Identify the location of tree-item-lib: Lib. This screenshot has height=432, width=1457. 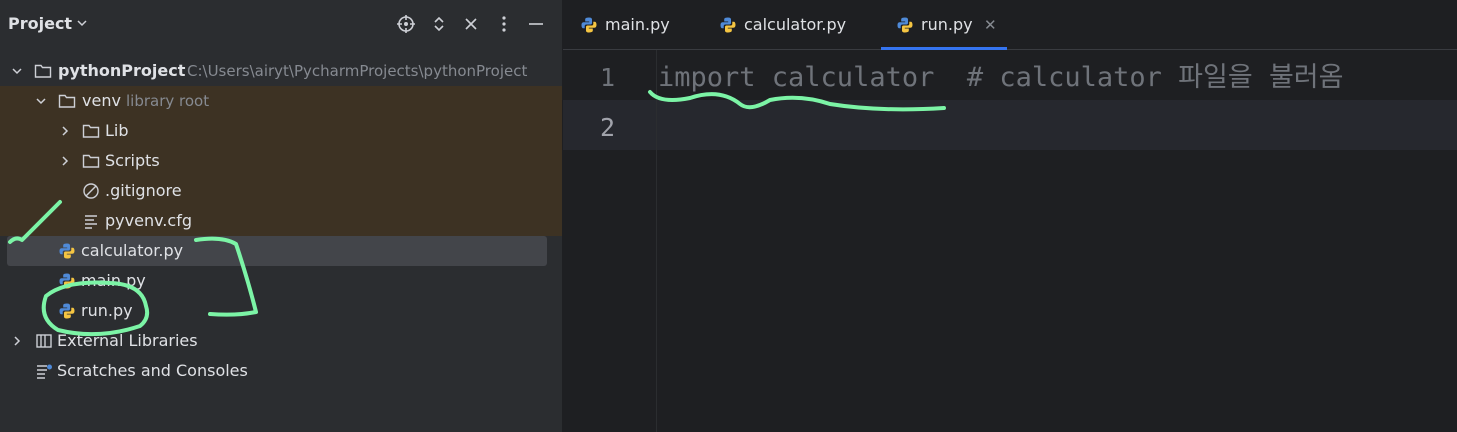
(281, 131).